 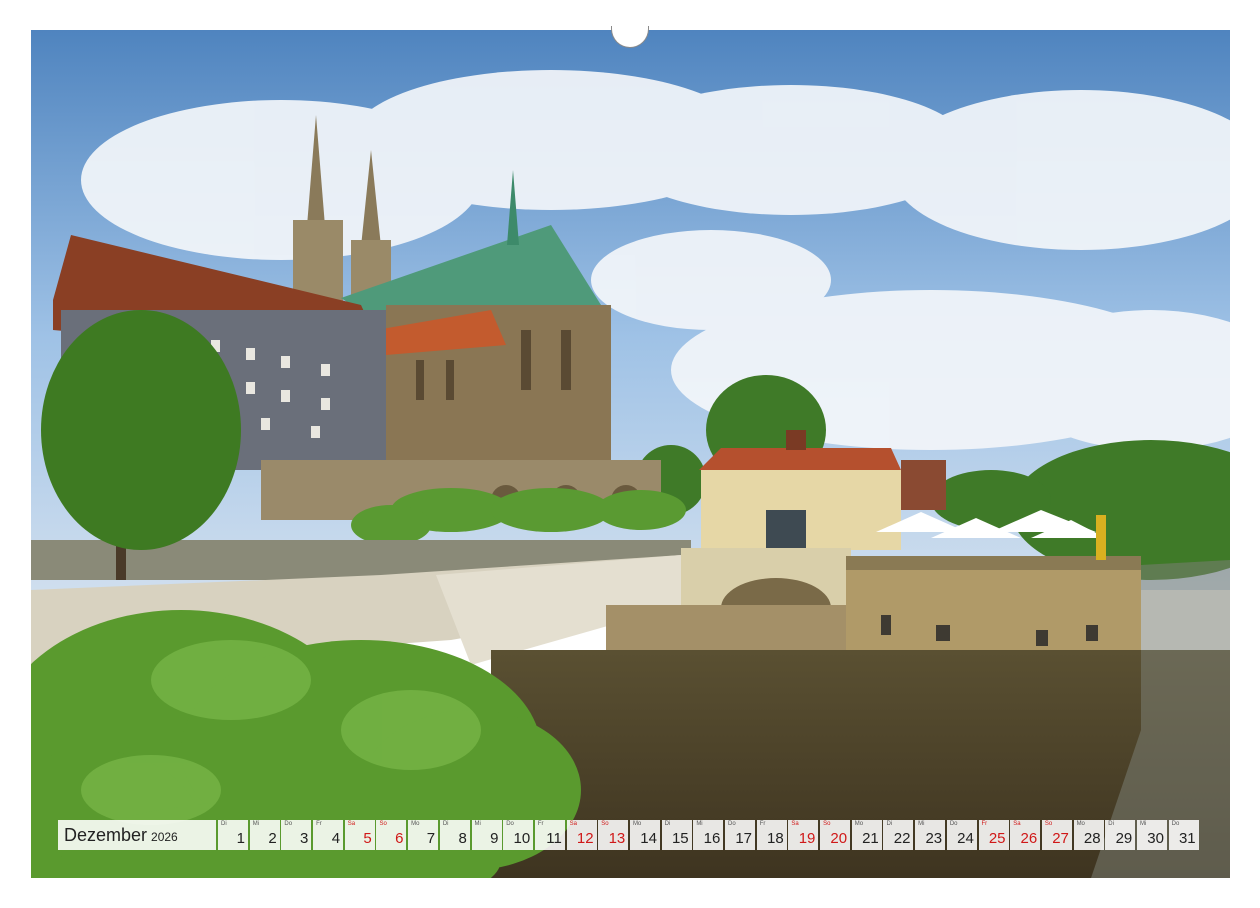 I want to click on day-cell: So 27, so click(x=1056, y=835).